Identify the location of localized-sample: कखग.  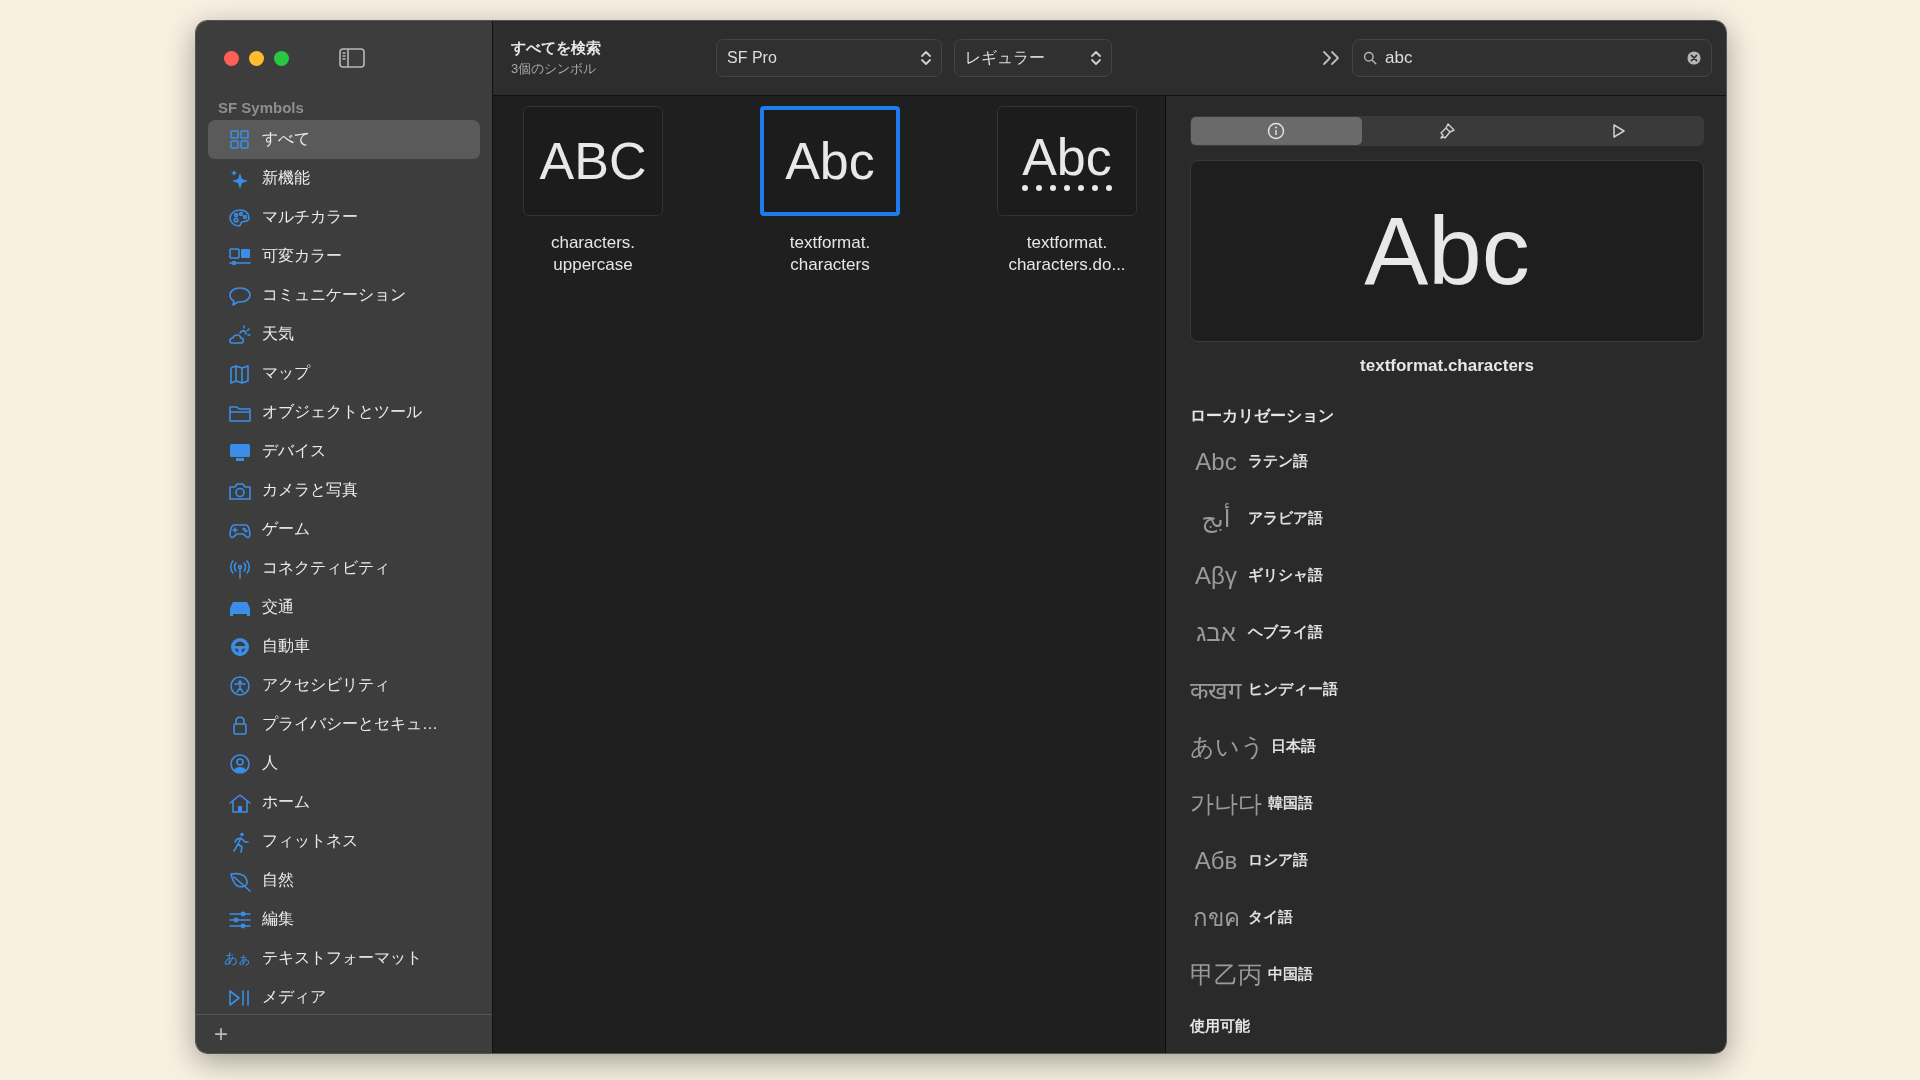
(1216, 691).